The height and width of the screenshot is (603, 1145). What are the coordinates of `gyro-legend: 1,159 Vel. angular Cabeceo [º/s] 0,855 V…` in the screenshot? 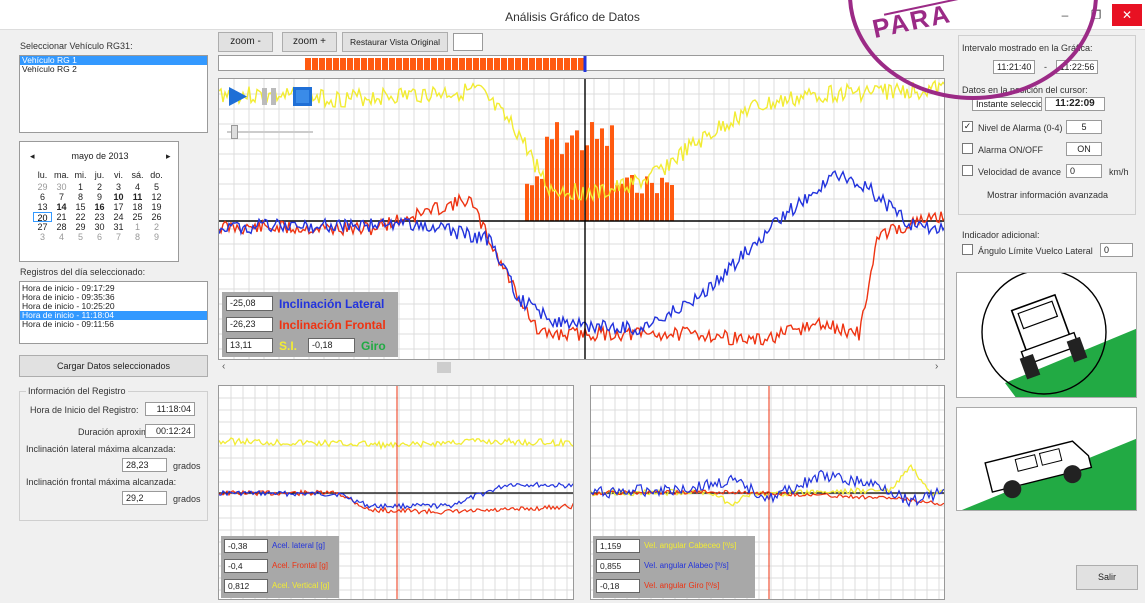 It's located at (674, 567).